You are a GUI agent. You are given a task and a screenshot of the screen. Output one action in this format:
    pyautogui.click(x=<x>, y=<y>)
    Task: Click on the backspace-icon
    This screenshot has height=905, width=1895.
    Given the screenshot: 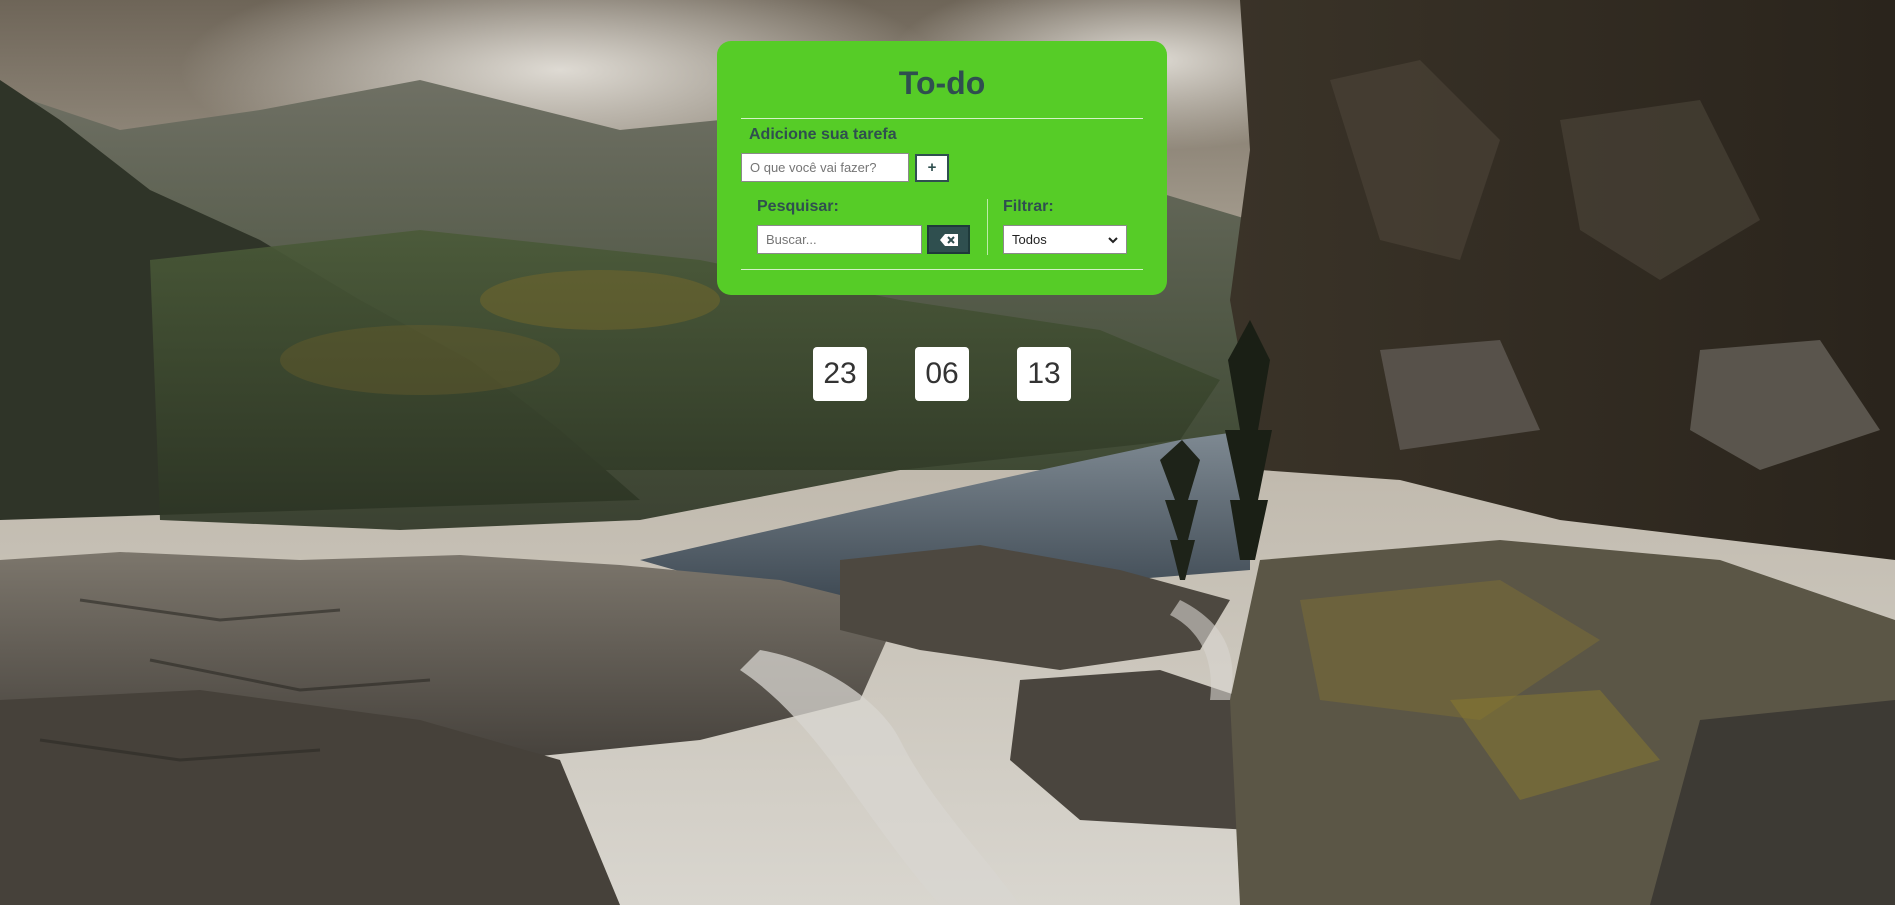 What is the action you would take?
    pyautogui.click(x=948, y=239)
    